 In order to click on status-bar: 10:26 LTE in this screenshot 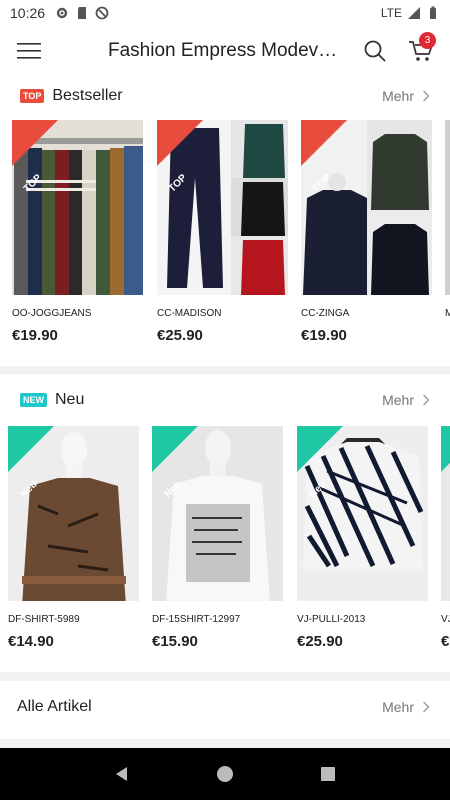, I will do `click(225, 13)`.